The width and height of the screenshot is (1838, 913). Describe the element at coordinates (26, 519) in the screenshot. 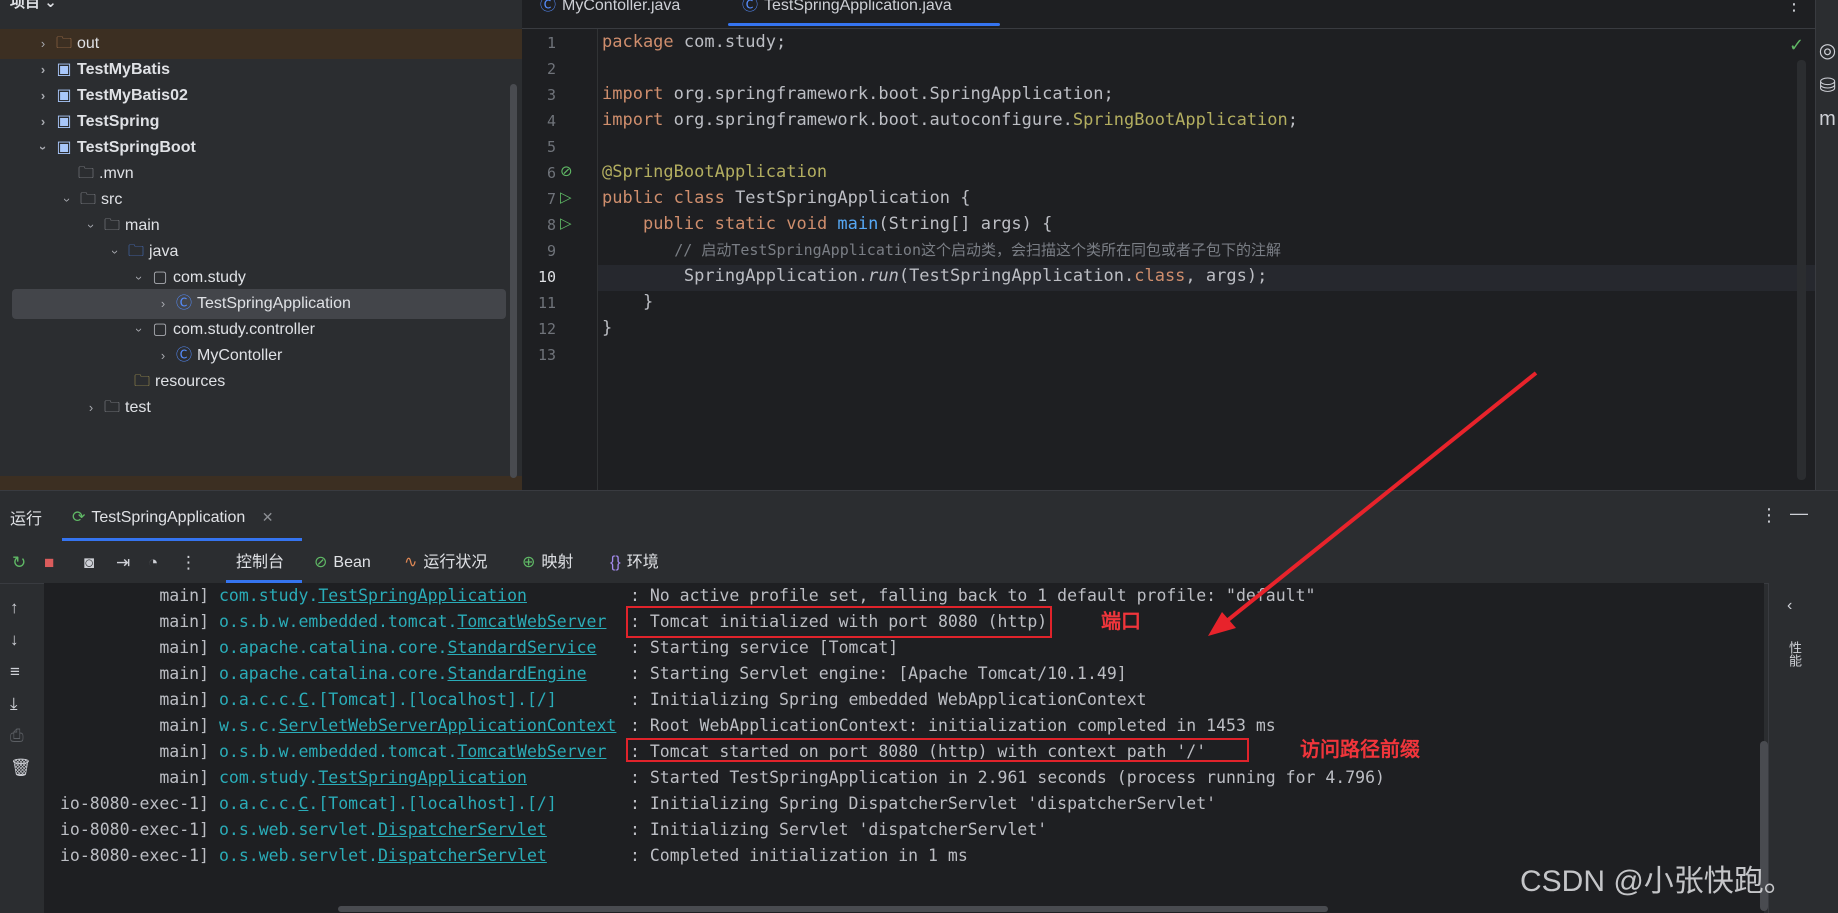

I see `run-title: 运行` at that location.